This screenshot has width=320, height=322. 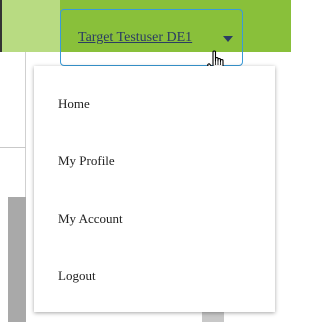 What do you see at coordinates (154, 161) in the screenshot?
I see `menu-item-my-profile: My Profile` at bounding box center [154, 161].